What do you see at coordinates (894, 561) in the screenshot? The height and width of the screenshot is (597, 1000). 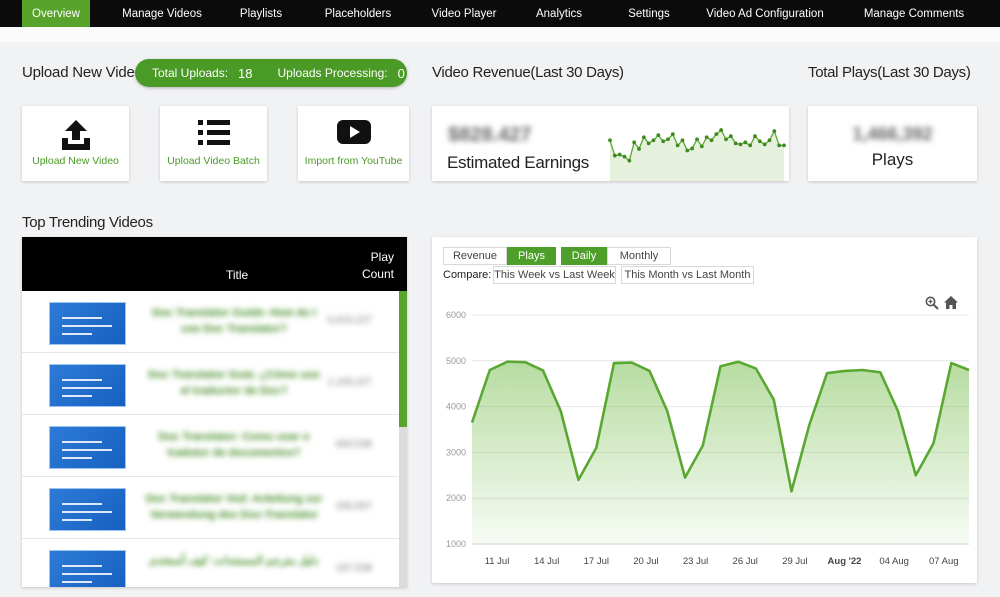 I see `x-tick-label: 04 Aug` at bounding box center [894, 561].